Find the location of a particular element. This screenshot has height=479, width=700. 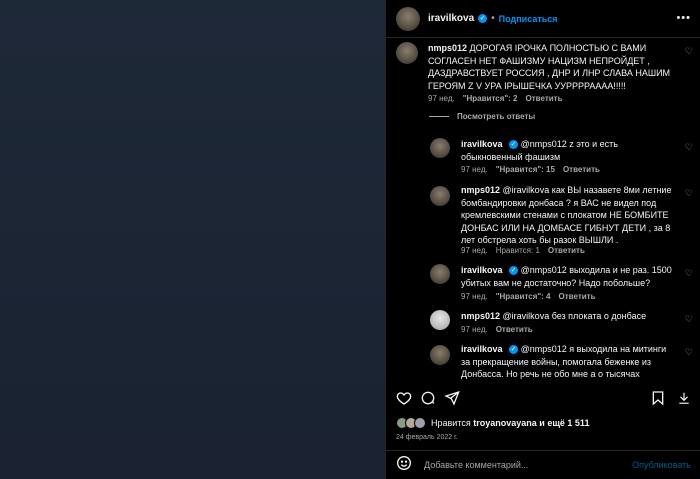

add-comment-bar: Опубликовать is located at coordinates (543, 464).